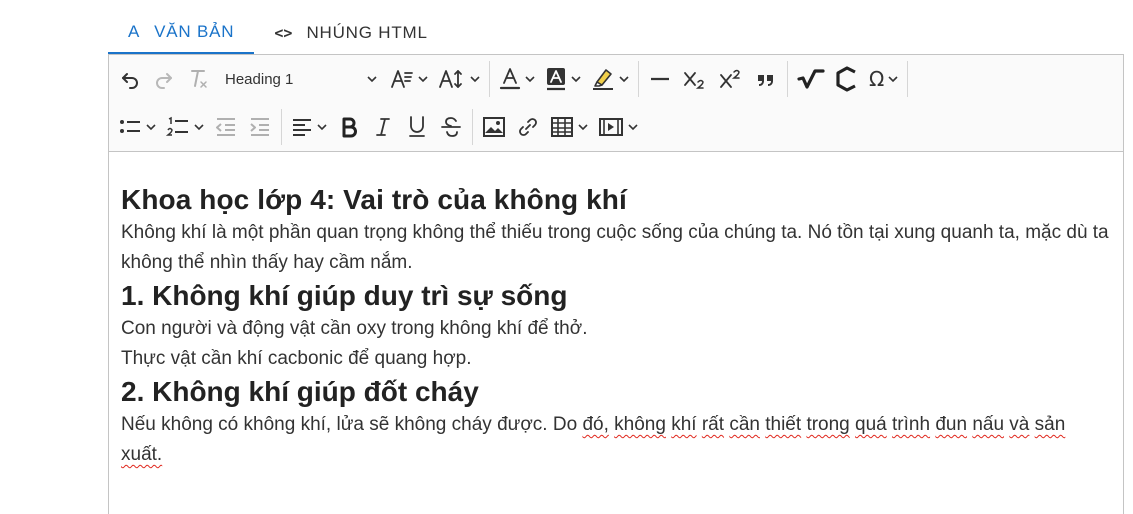 The height and width of the screenshot is (514, 1133). I want to click on link-icon, so click(528, 127).